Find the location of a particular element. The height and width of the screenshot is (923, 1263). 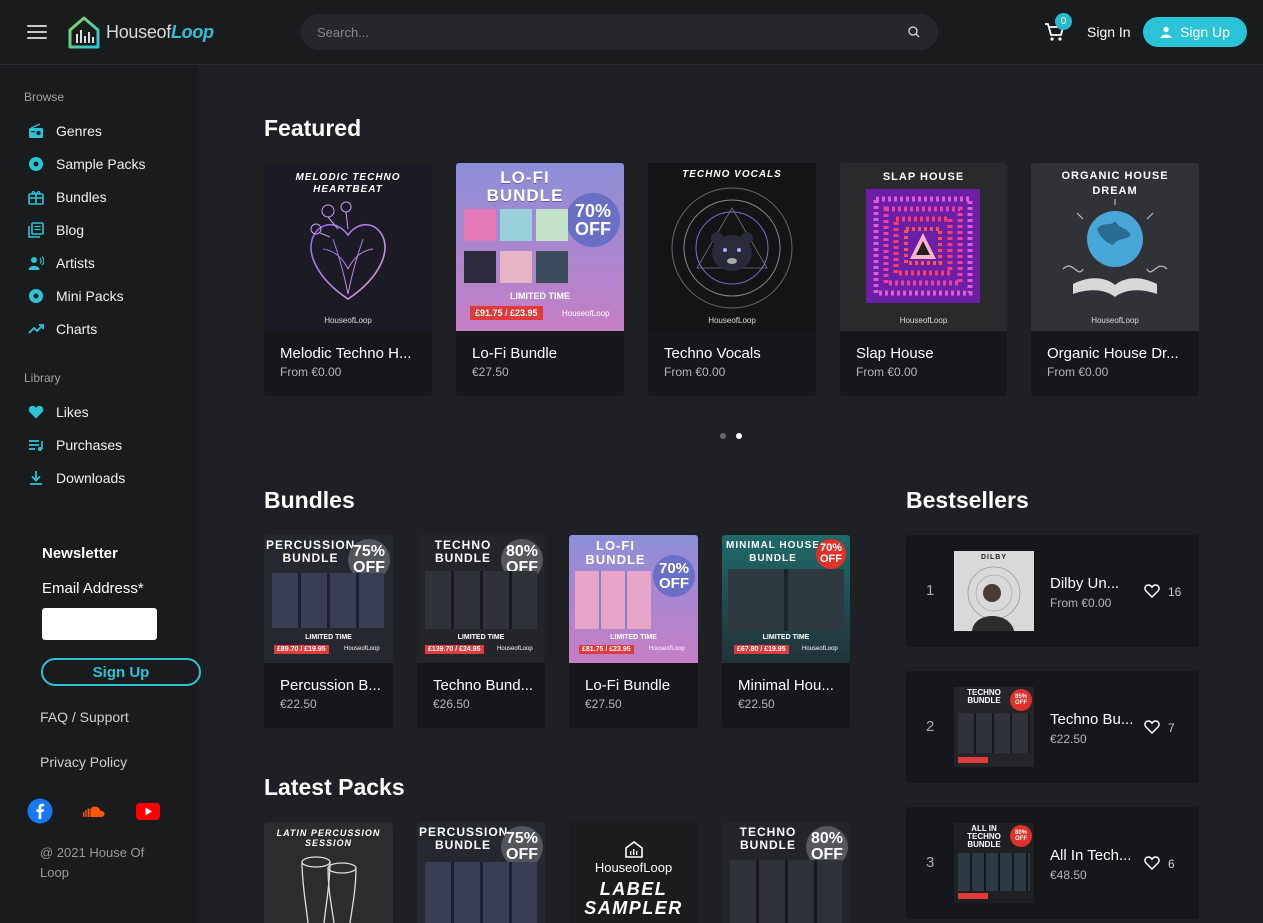

trending-icon is located at coordinates (36, 329).